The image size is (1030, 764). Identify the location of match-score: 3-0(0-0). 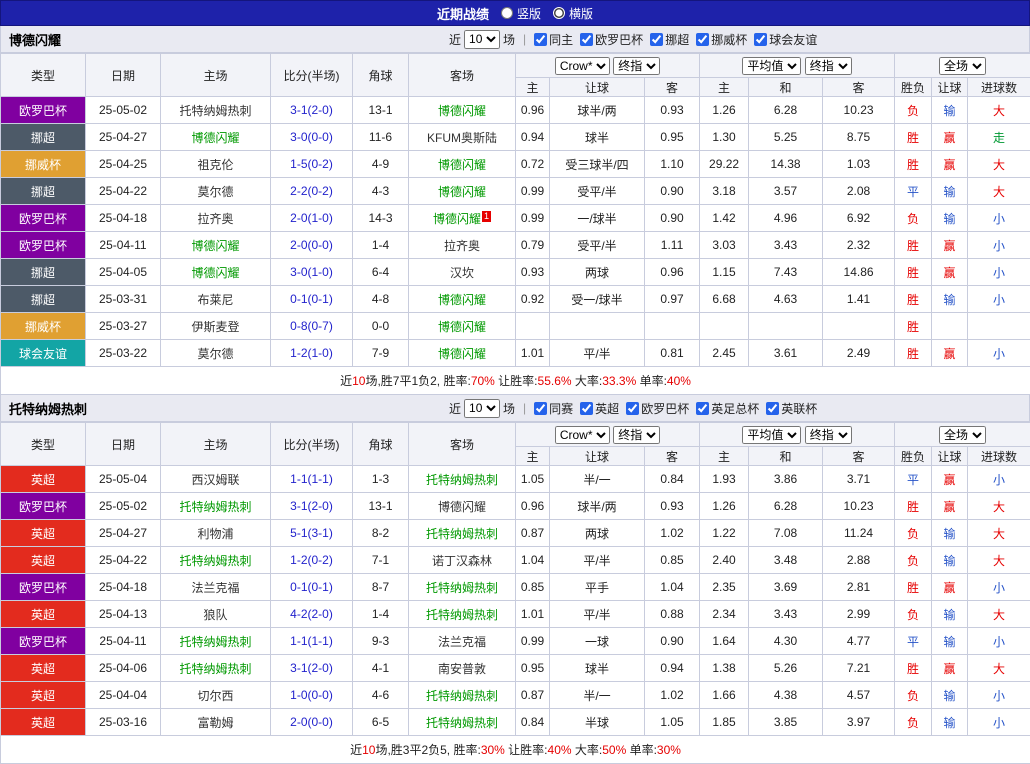
(312, 137).